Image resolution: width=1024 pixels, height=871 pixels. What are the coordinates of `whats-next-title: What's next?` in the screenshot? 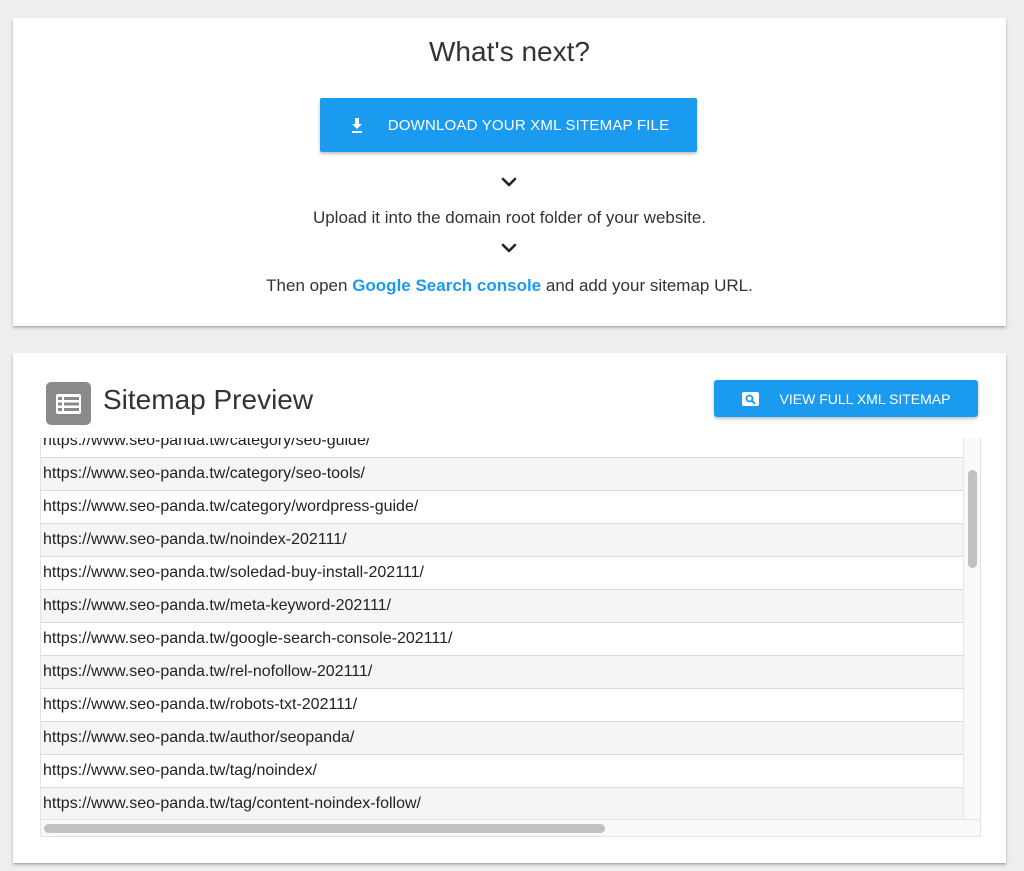 It's located at (509, 51).